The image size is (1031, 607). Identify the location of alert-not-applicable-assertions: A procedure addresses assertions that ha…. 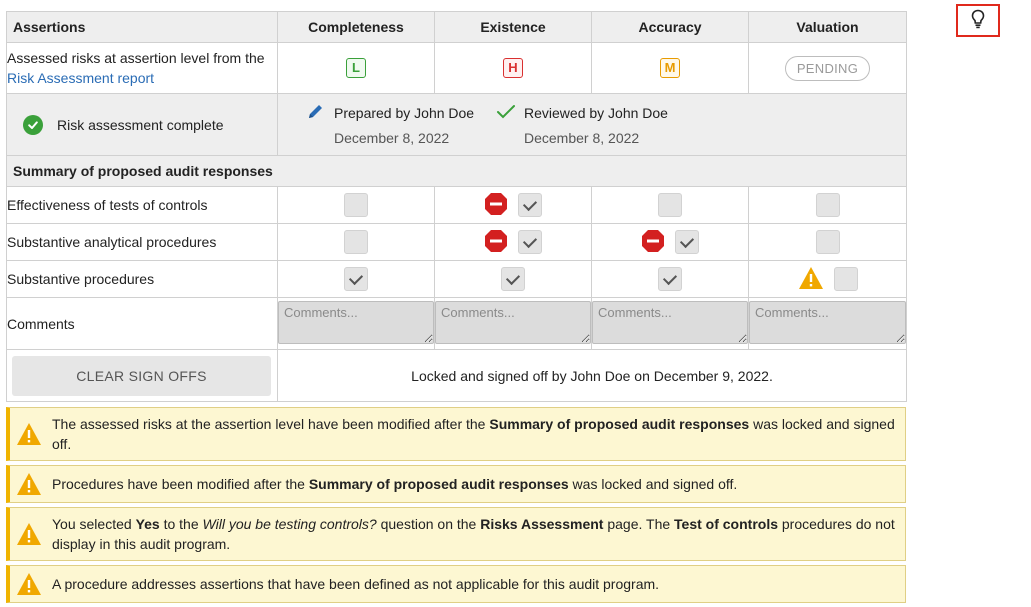
(456, 584).